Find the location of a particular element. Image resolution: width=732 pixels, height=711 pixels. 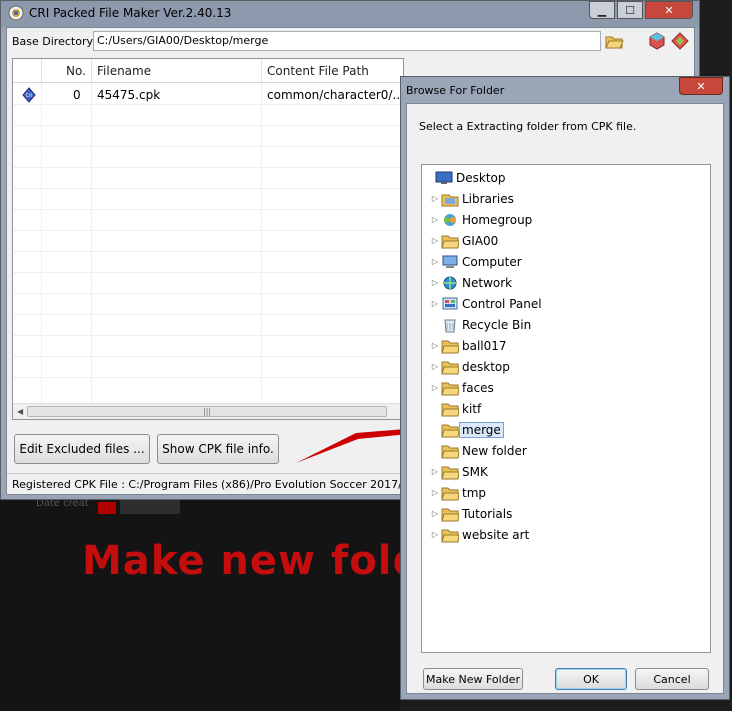

base-directory-label: Base Directory is located at coordinates (52, 41).